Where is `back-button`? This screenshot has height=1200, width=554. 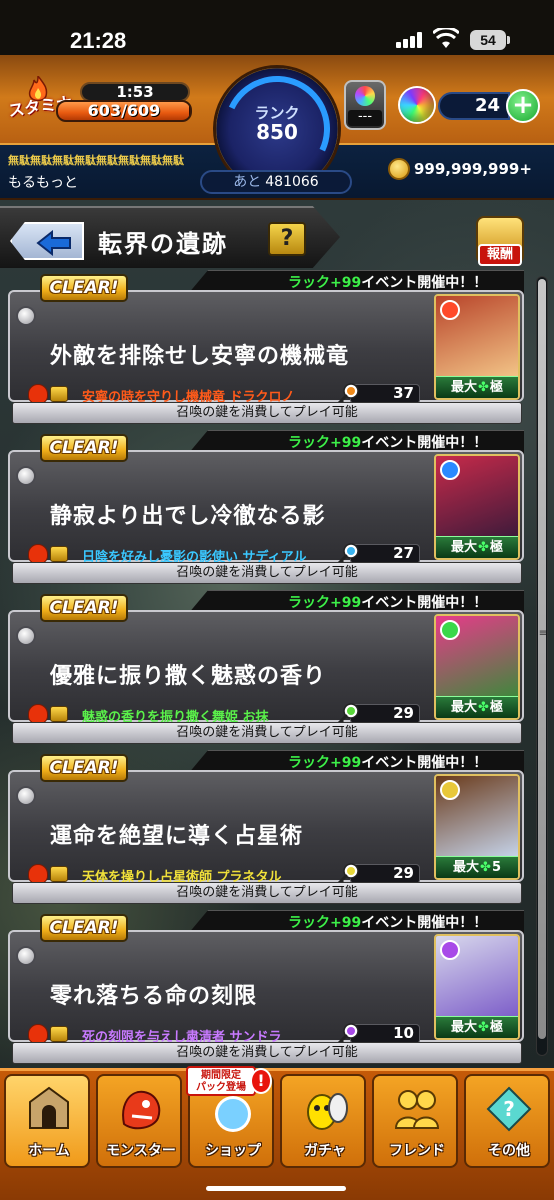 back-button is located at coordinates (47, 241).